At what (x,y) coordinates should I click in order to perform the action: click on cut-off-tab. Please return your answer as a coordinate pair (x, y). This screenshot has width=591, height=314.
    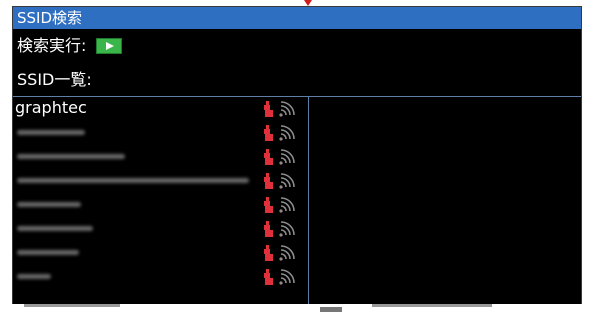
    Looking at the image, I should click on (331, 309).